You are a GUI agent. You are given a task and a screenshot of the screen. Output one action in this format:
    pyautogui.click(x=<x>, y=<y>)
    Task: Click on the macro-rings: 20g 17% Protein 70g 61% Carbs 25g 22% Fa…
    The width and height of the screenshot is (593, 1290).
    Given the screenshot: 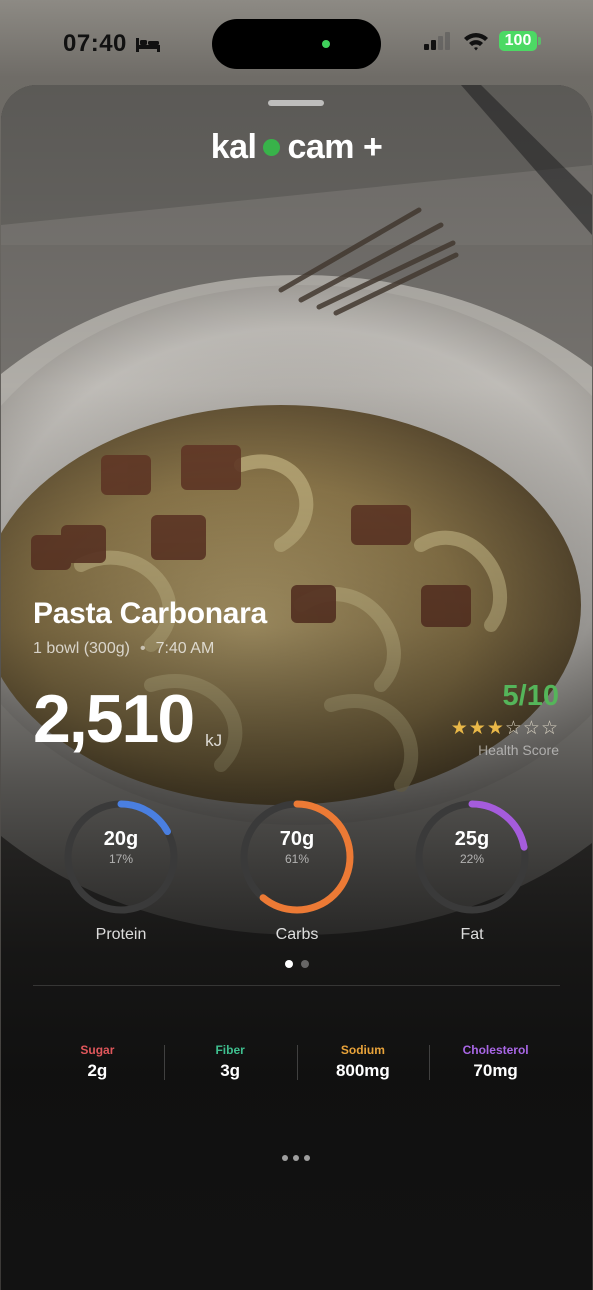 What is the action you would take?
    pyautogui.click(x=296, y=873)
    